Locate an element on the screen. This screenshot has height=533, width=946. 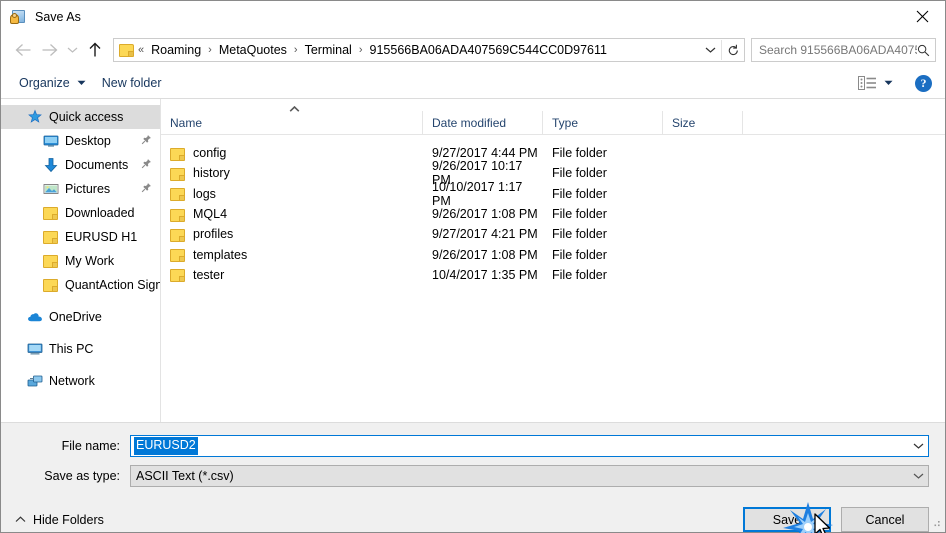
table-row: history 9/26/2017 10:17 PM File folder is located at coordinates (553, 173).